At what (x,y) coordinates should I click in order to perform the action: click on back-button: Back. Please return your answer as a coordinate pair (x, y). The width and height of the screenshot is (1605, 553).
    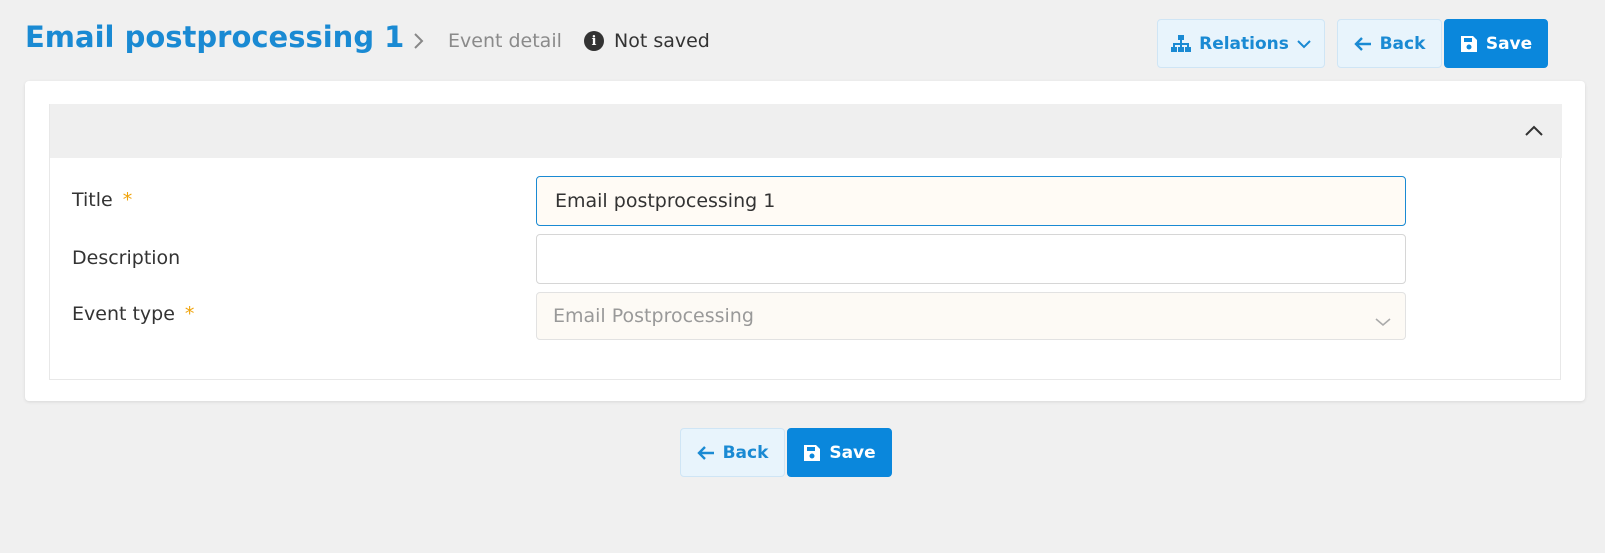
    Looking at the image, I should click on (1389, 43).